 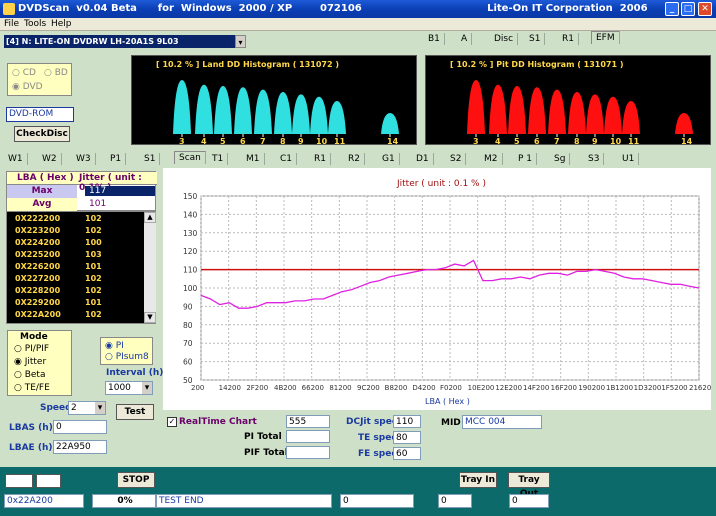 What do you see at coordinates (74, 408) in the screenshot?
I see `speed-value: 2` at bounding box center [74, 408].